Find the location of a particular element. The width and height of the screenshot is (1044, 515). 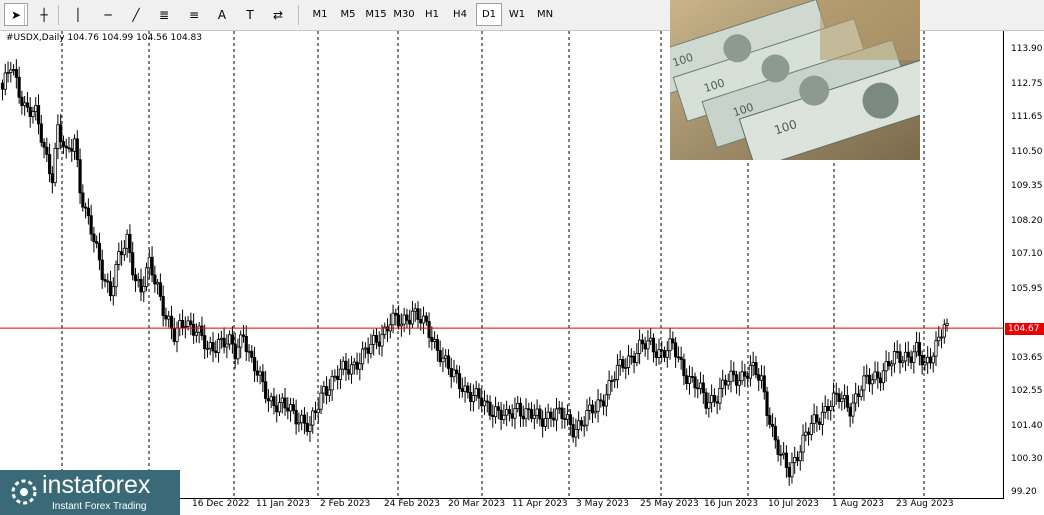

arrows-icon: ⇄ is located at coordinates (278, 14).